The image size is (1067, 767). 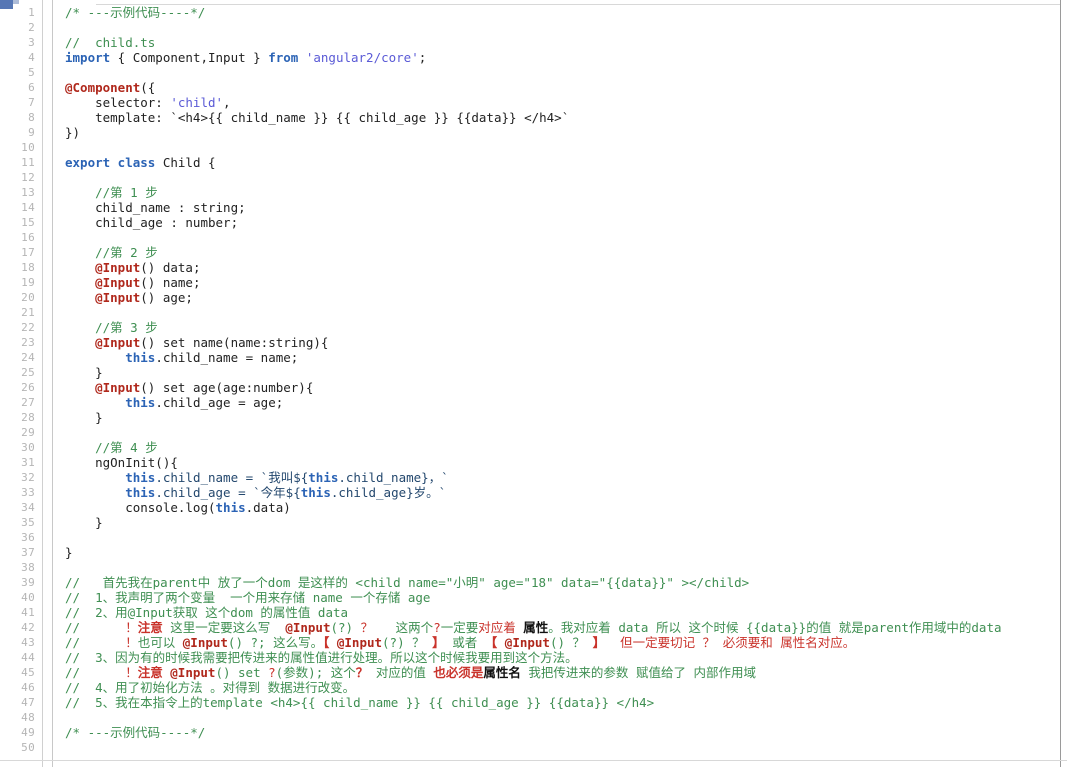 What do you see at coordinates (111, 252) in the screenshot?
I see `comment-token: //第 2 步` at bounding box center [111, 252].